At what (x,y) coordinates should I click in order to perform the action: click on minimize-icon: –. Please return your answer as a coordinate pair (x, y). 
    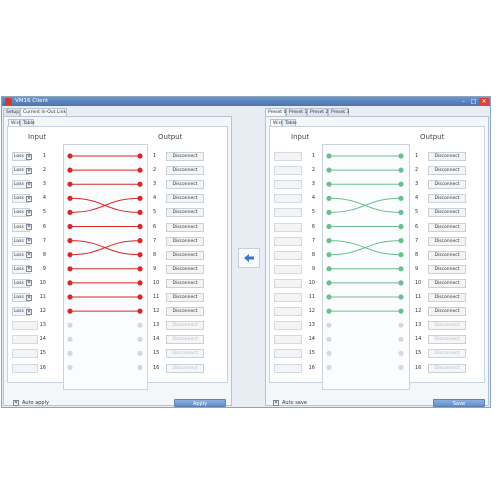
    Looking at the image, I should click on (463, 101).